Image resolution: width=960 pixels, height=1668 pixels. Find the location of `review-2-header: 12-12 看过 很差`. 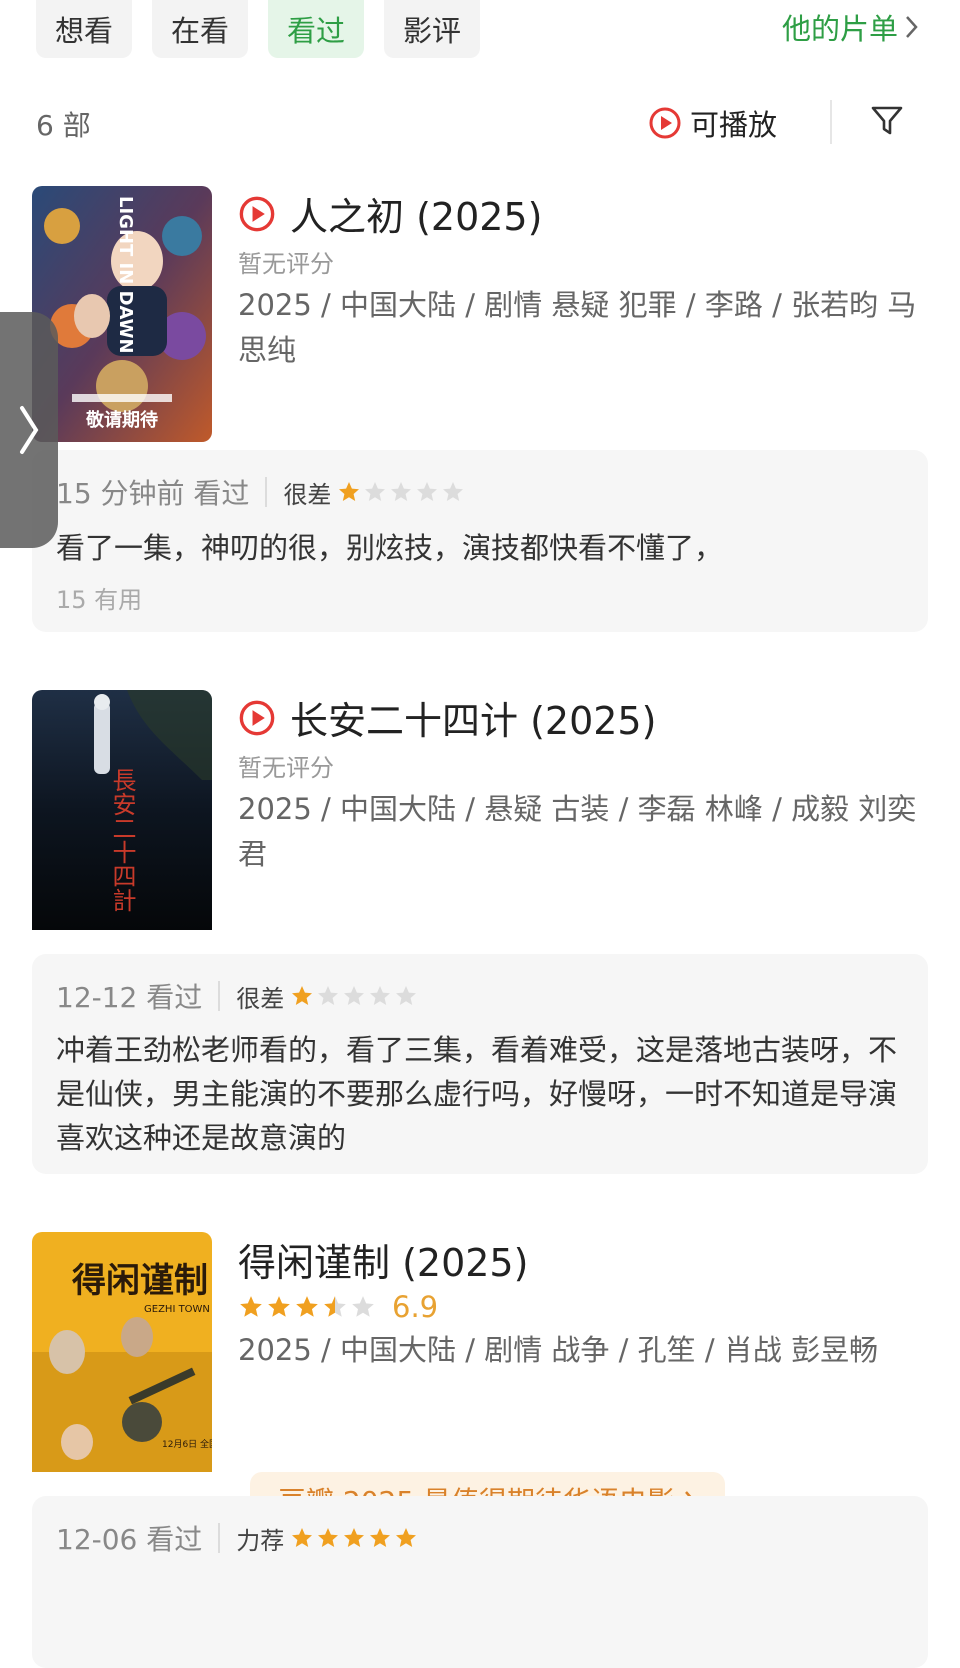

review-2-header: 12-12 看过 很差 is located at coordinates (237, 996).